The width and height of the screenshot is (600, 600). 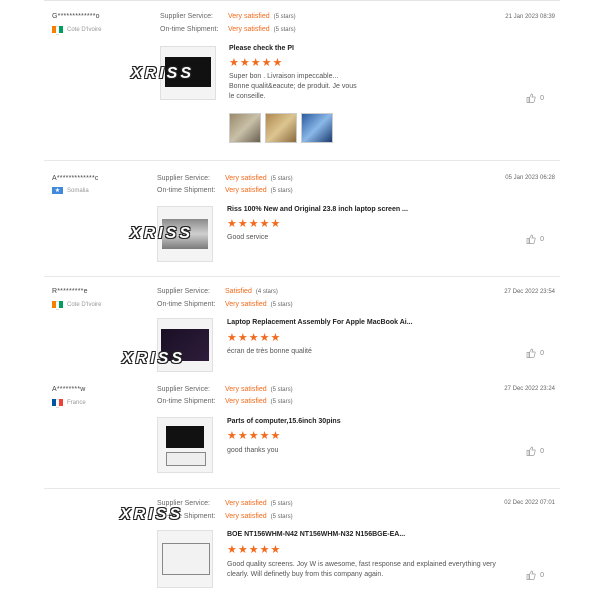 I want to click on reviewer-name: R*********e, so click(x=70, y=291).